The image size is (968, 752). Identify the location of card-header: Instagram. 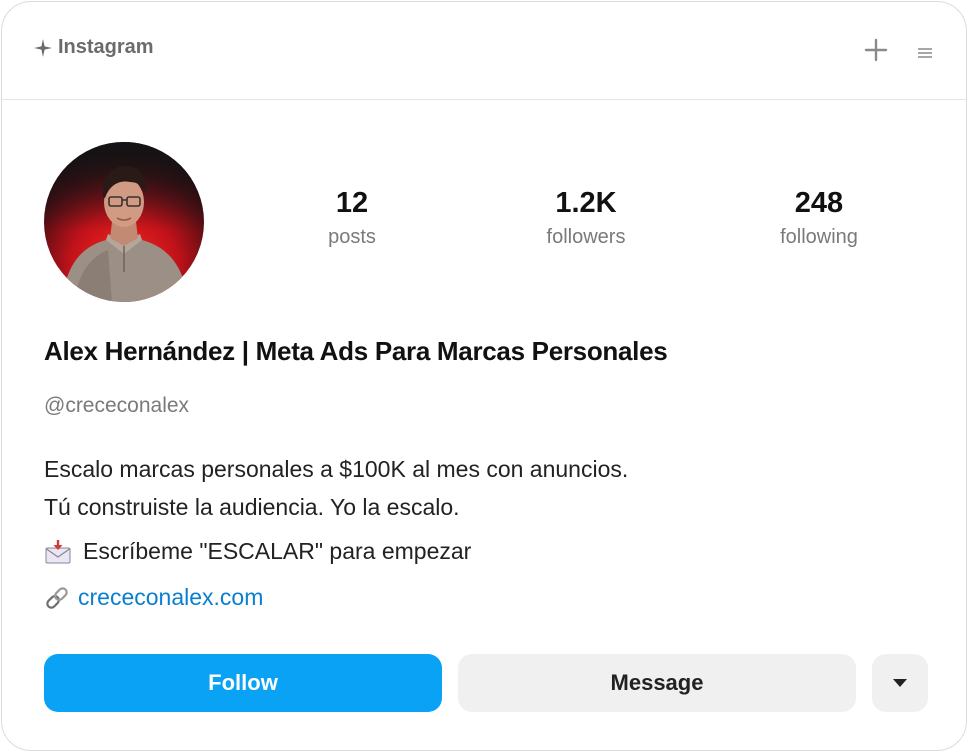
(484, 51).